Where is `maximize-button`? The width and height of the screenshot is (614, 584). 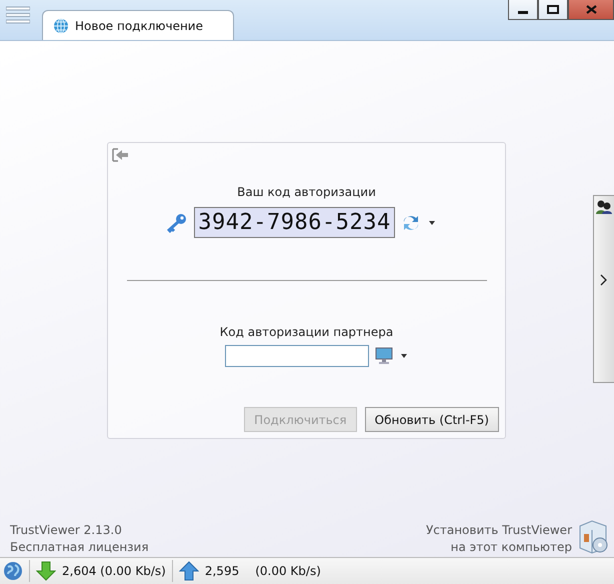 maximize-button is located at coordinates (553, 10).